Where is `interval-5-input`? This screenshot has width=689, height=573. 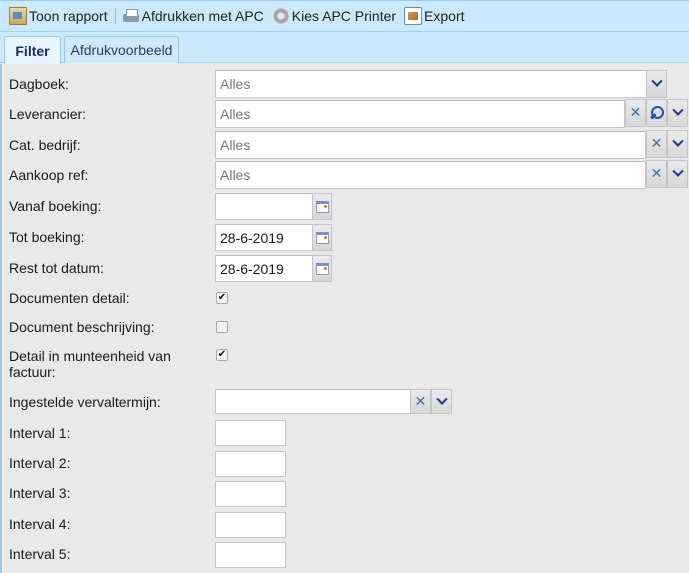
interval-5-input is located at coordinates (250, 555).